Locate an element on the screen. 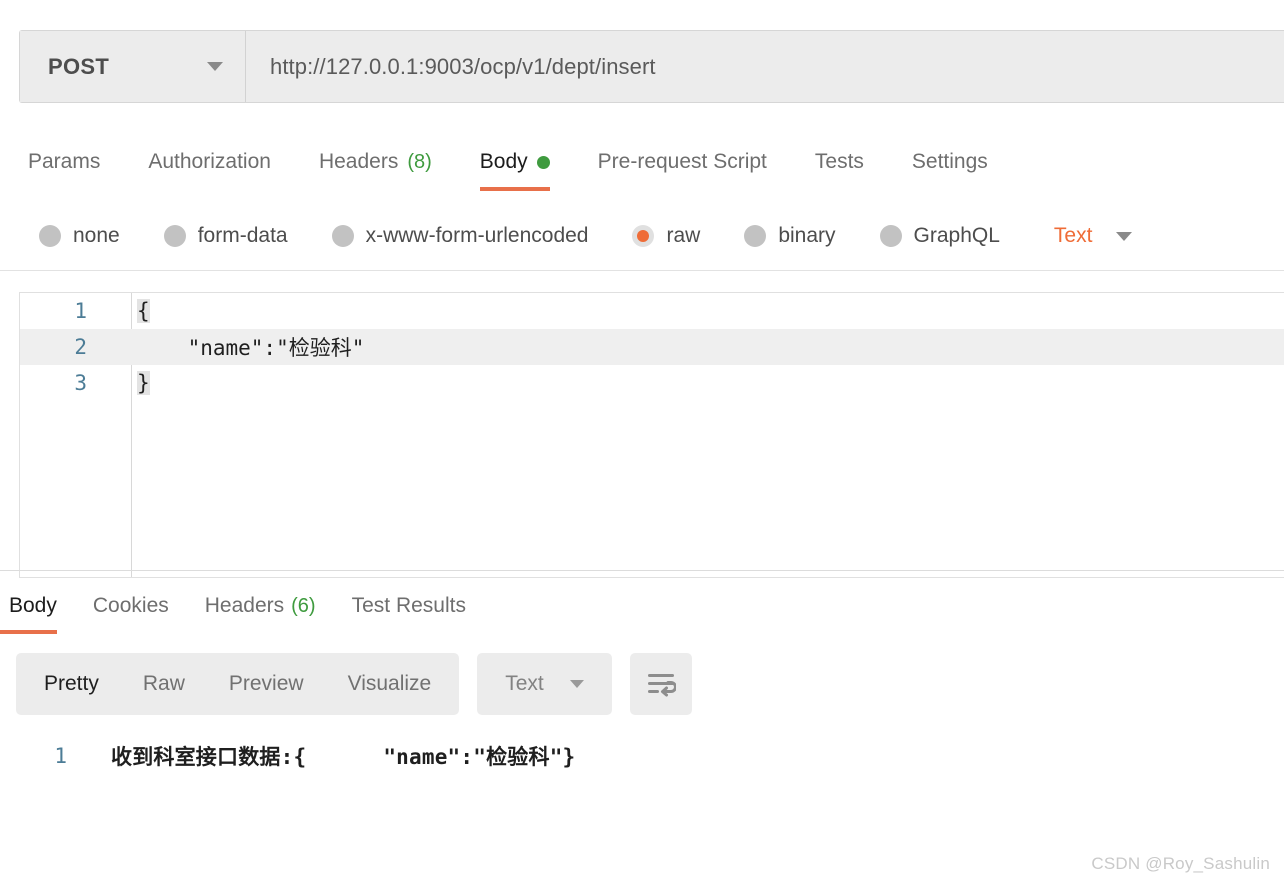 The width and height of the screenshot is (1284, 894). tab-pre-request-script: Pre-request Script is located at coordinates (682, 162).